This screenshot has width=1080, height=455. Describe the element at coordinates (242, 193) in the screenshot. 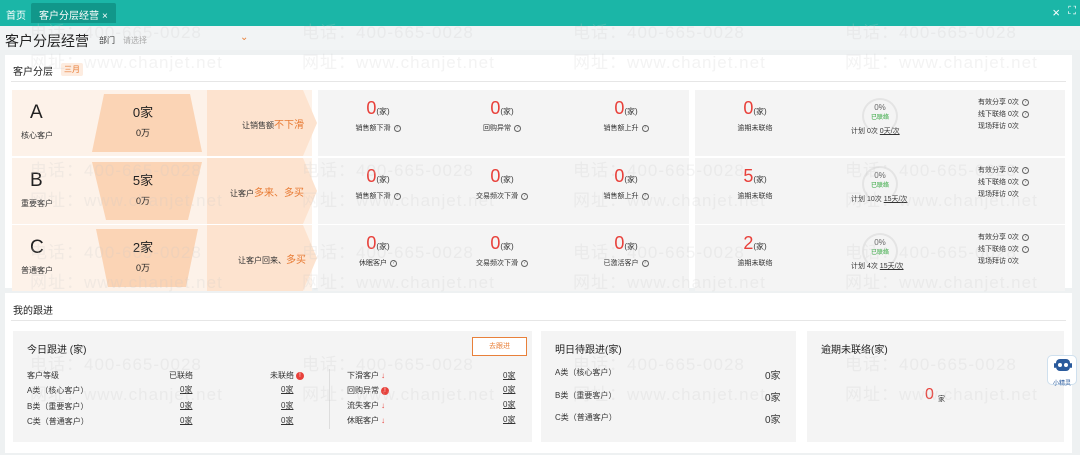

I see `slogan-text: 让客户` at that location.